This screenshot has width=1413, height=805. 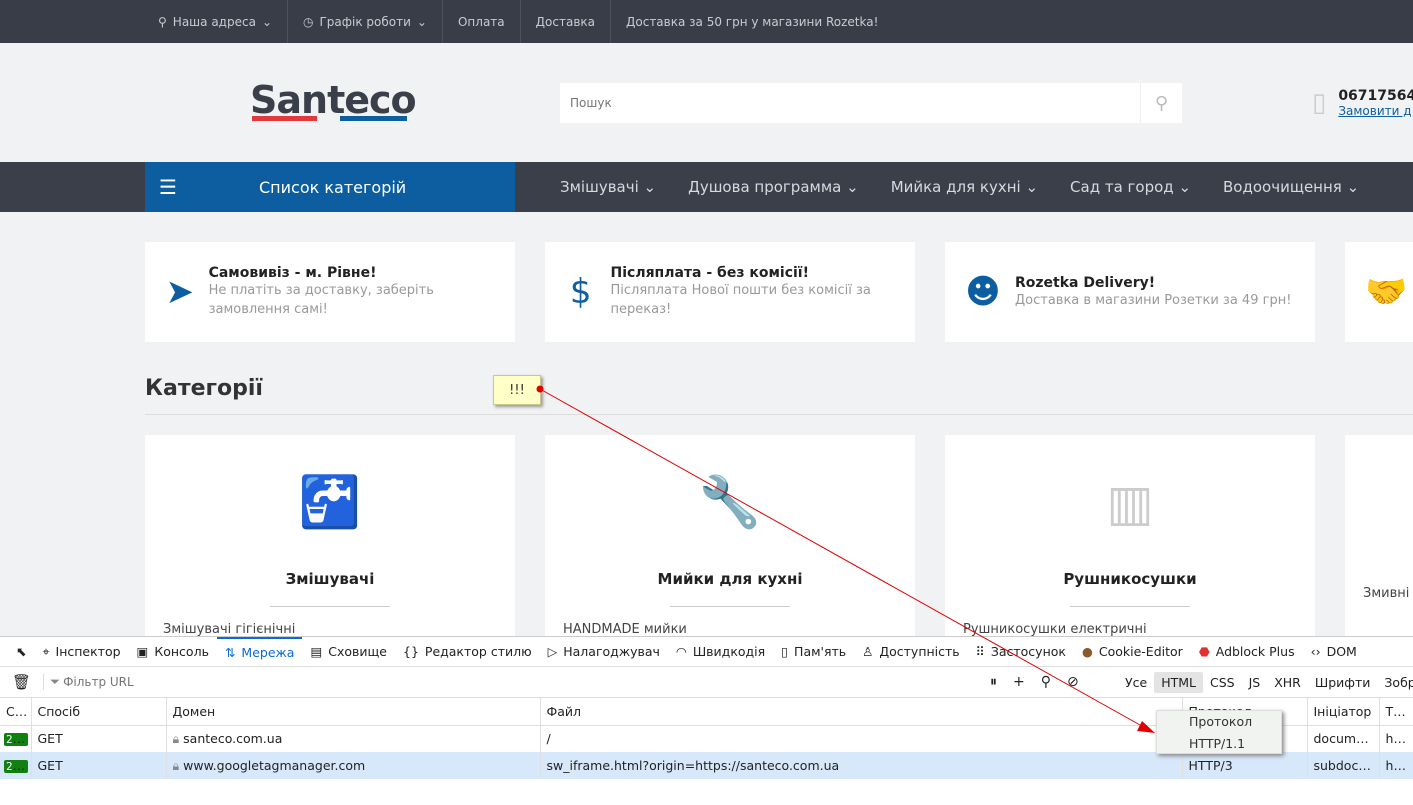 What do you see at coordinates (168, 187) in the screenshot?
I see `hamburger-icon: ☰` at bounding box center [168, 187].